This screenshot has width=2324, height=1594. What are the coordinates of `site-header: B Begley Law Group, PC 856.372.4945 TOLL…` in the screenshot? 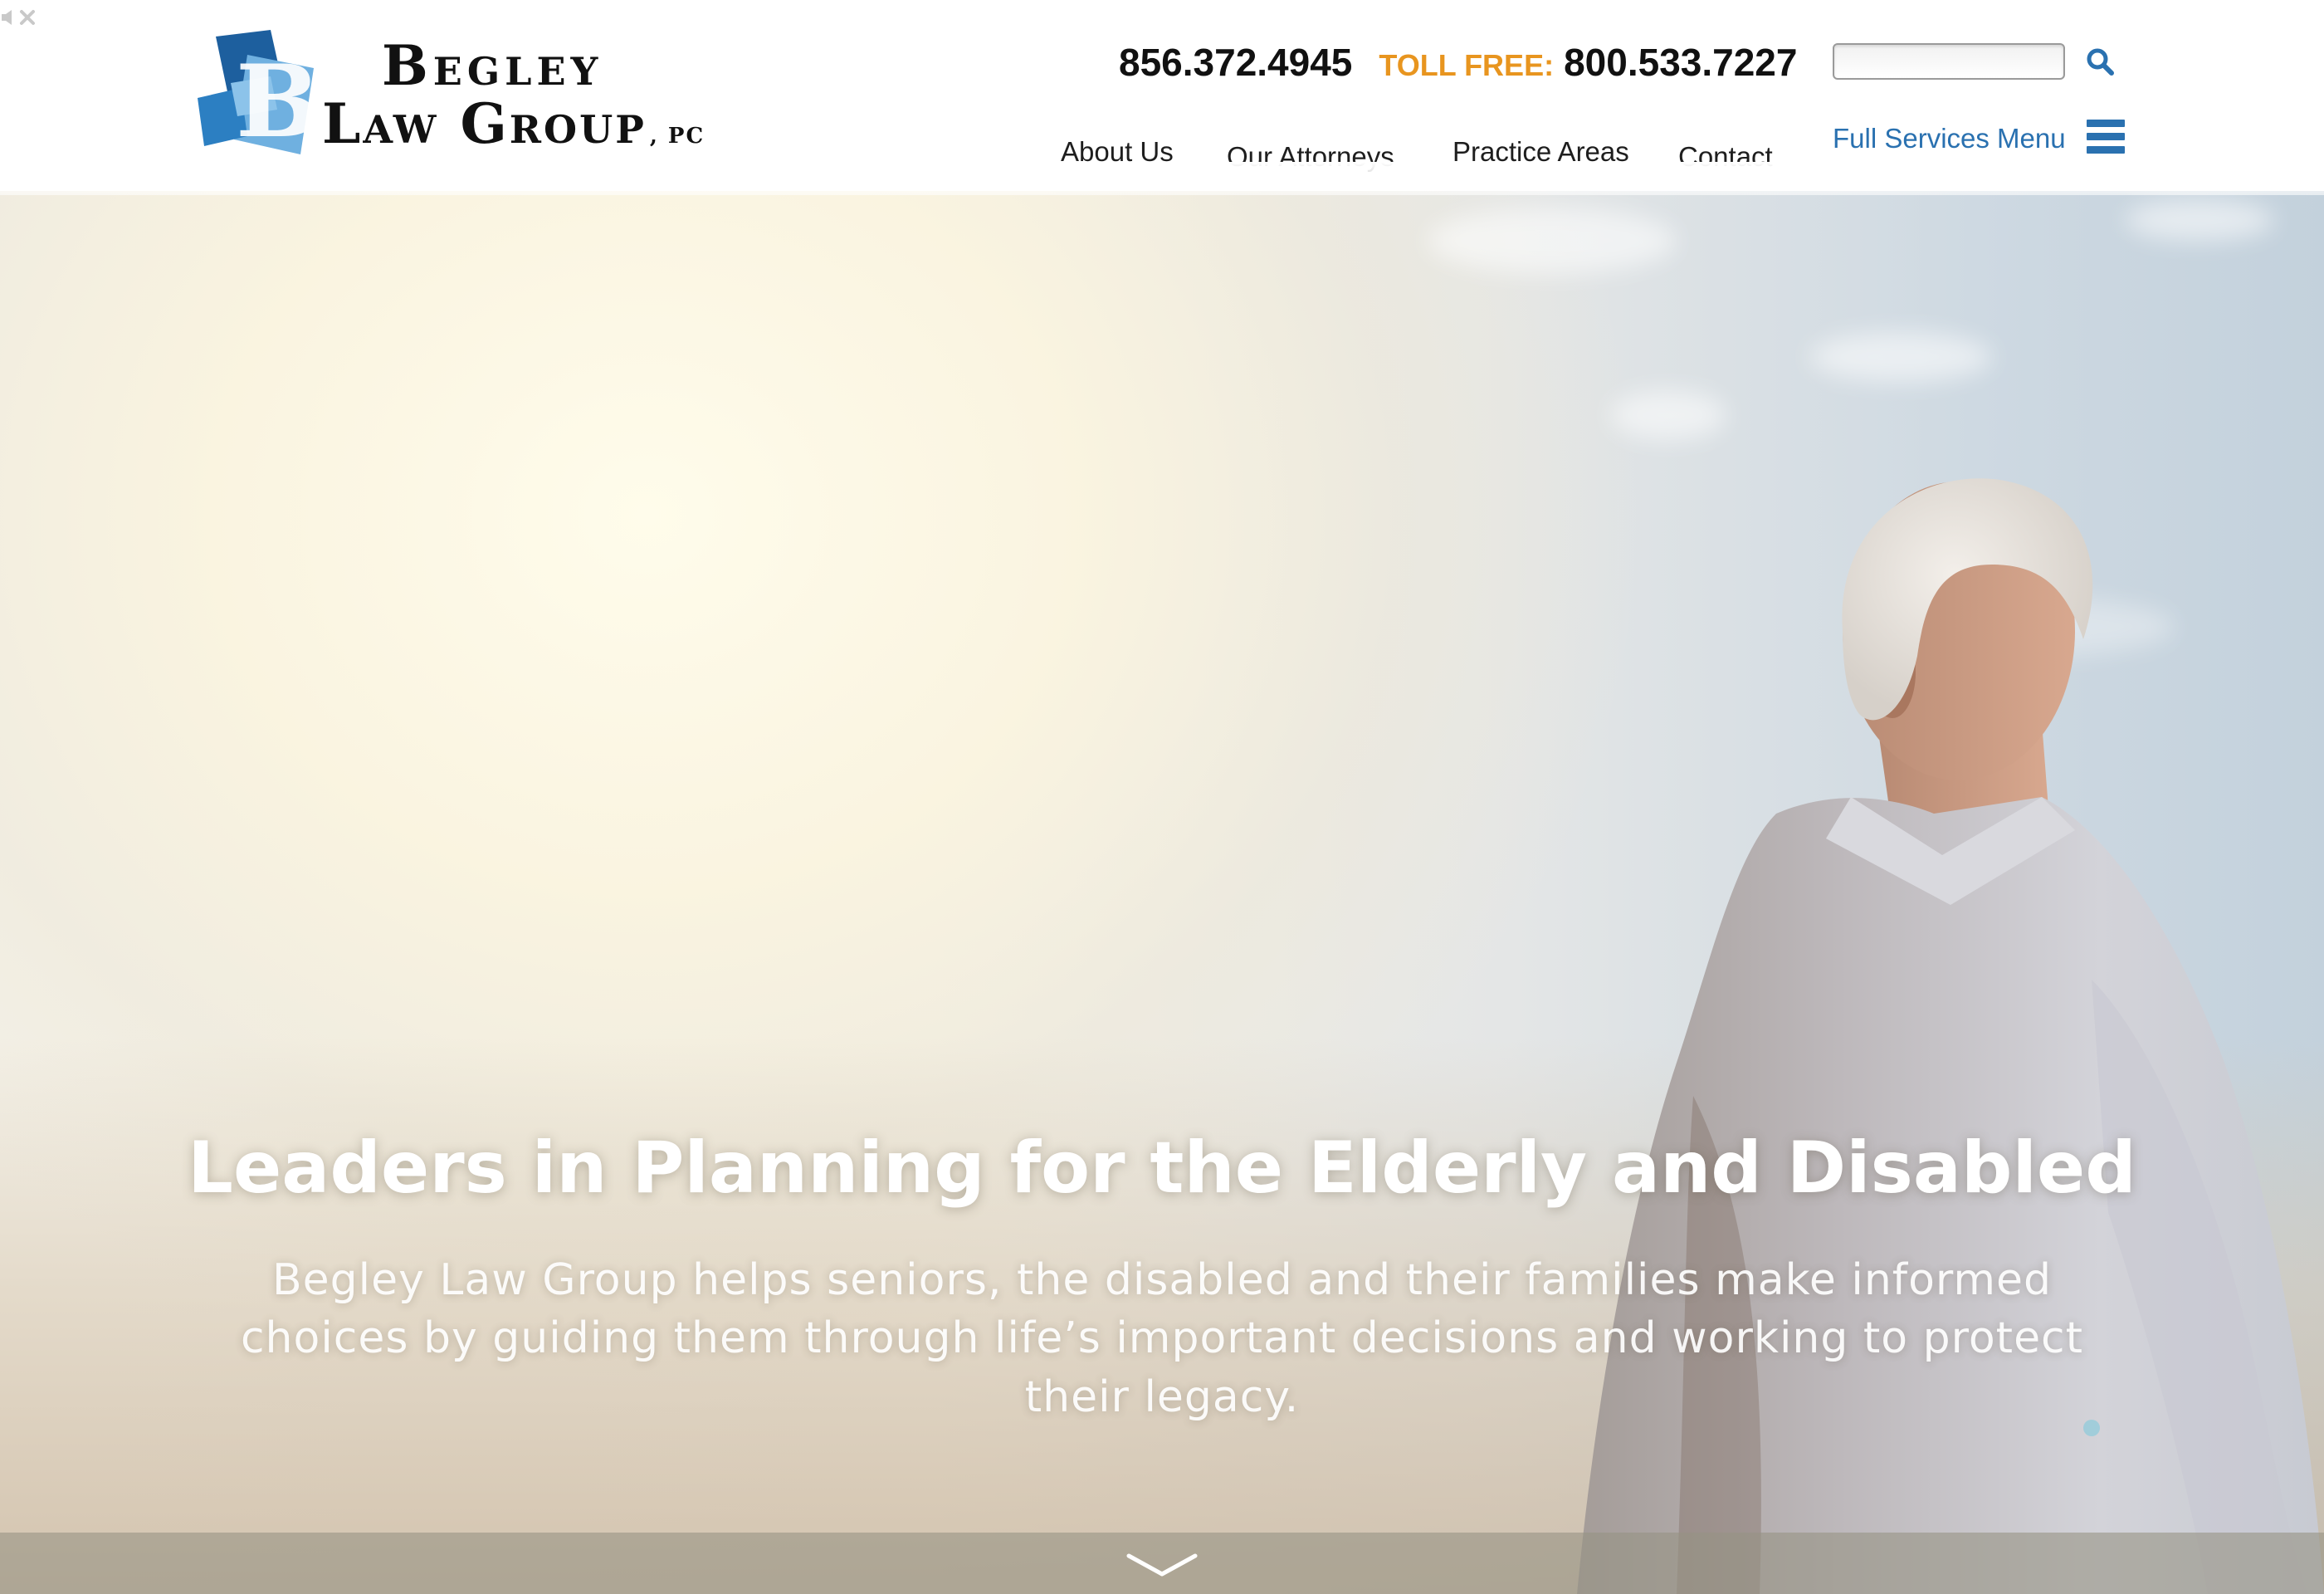 It's located at (1162, 97).